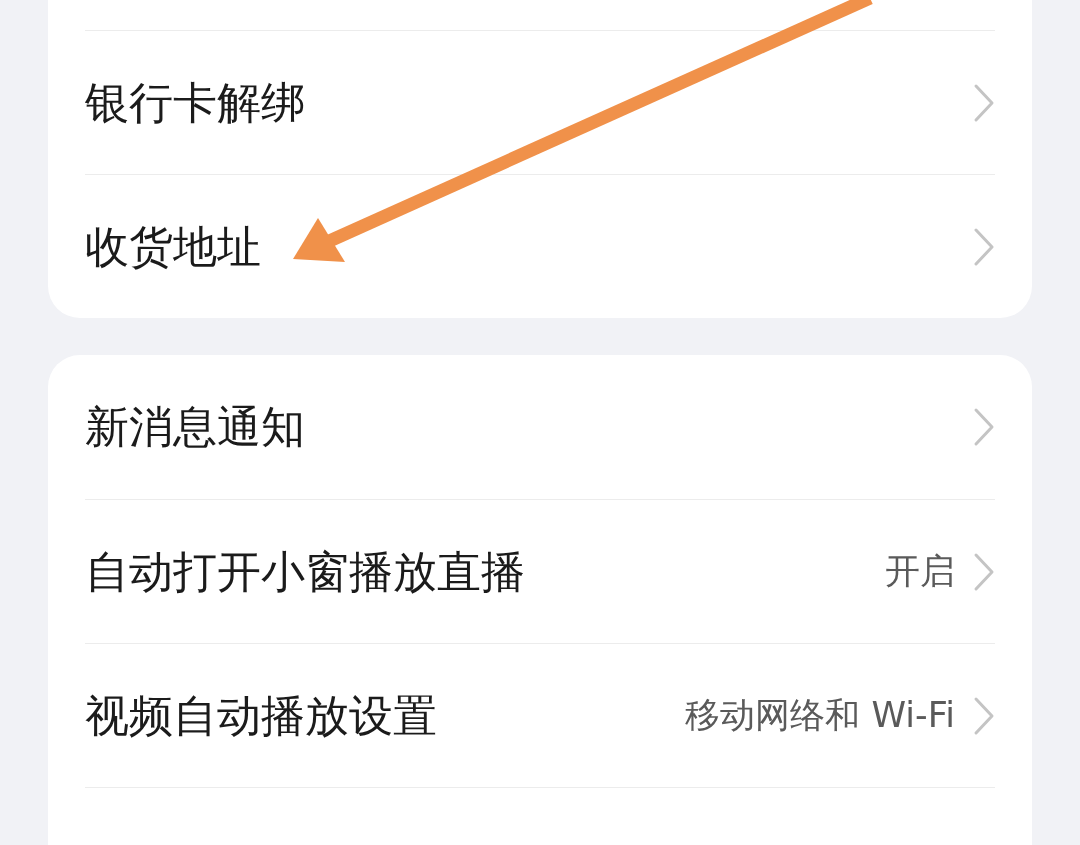  I want to click on settings-row: 新消息通知, so click(540, 427).